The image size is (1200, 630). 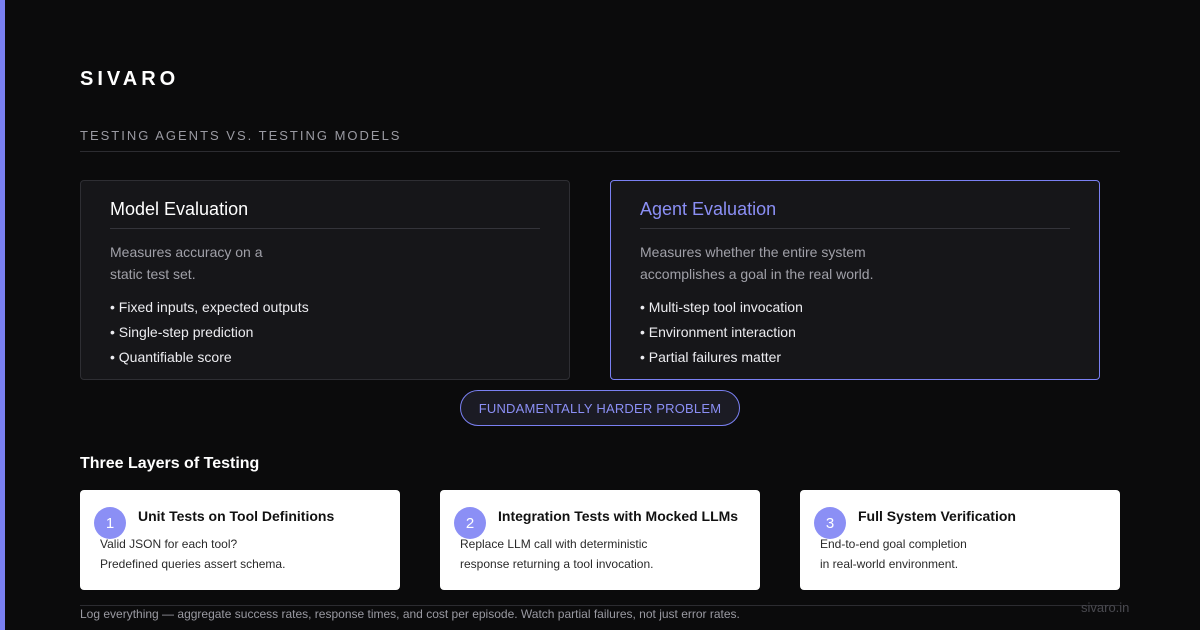 I want to click on description-line: Measures accuracy on a, so click(x=186, y=252).